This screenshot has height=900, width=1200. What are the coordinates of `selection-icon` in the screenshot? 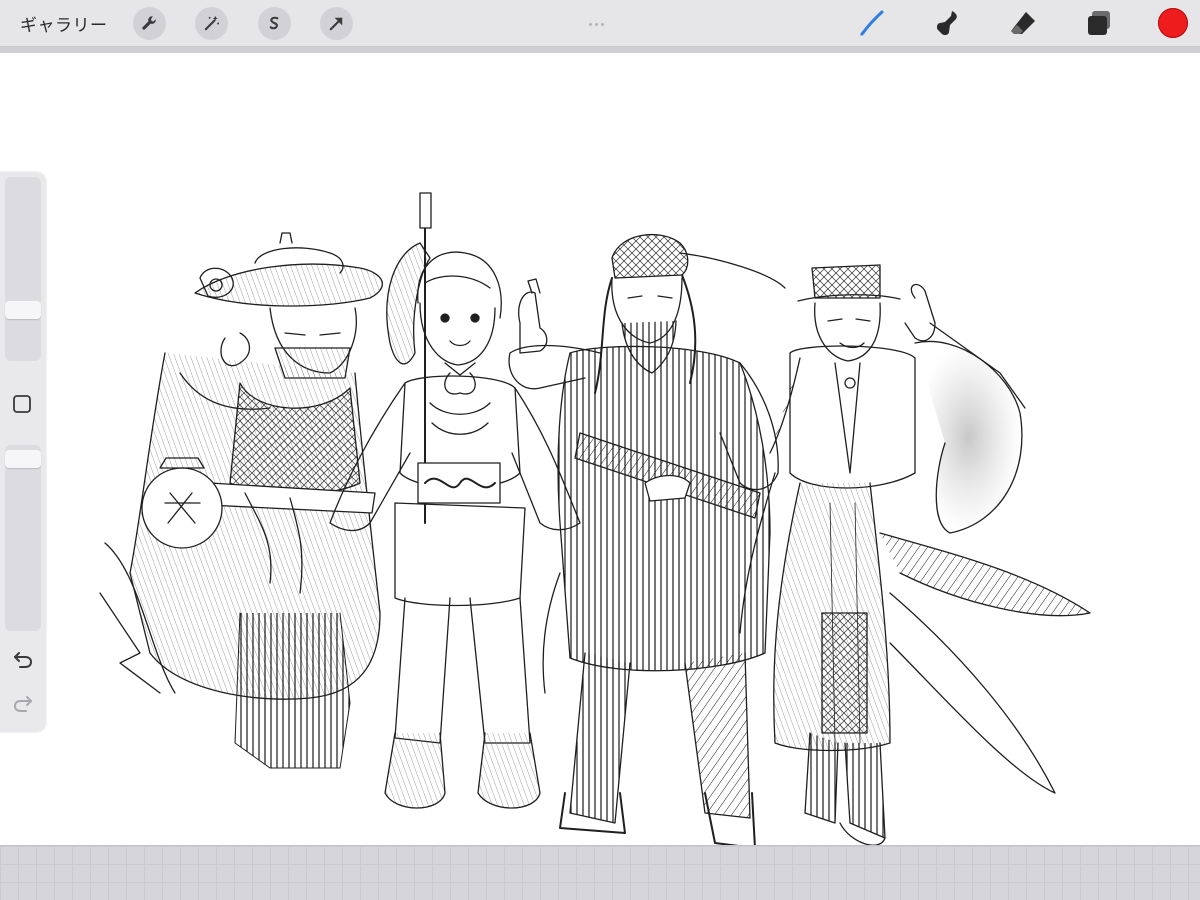 It's located at (274, 23).